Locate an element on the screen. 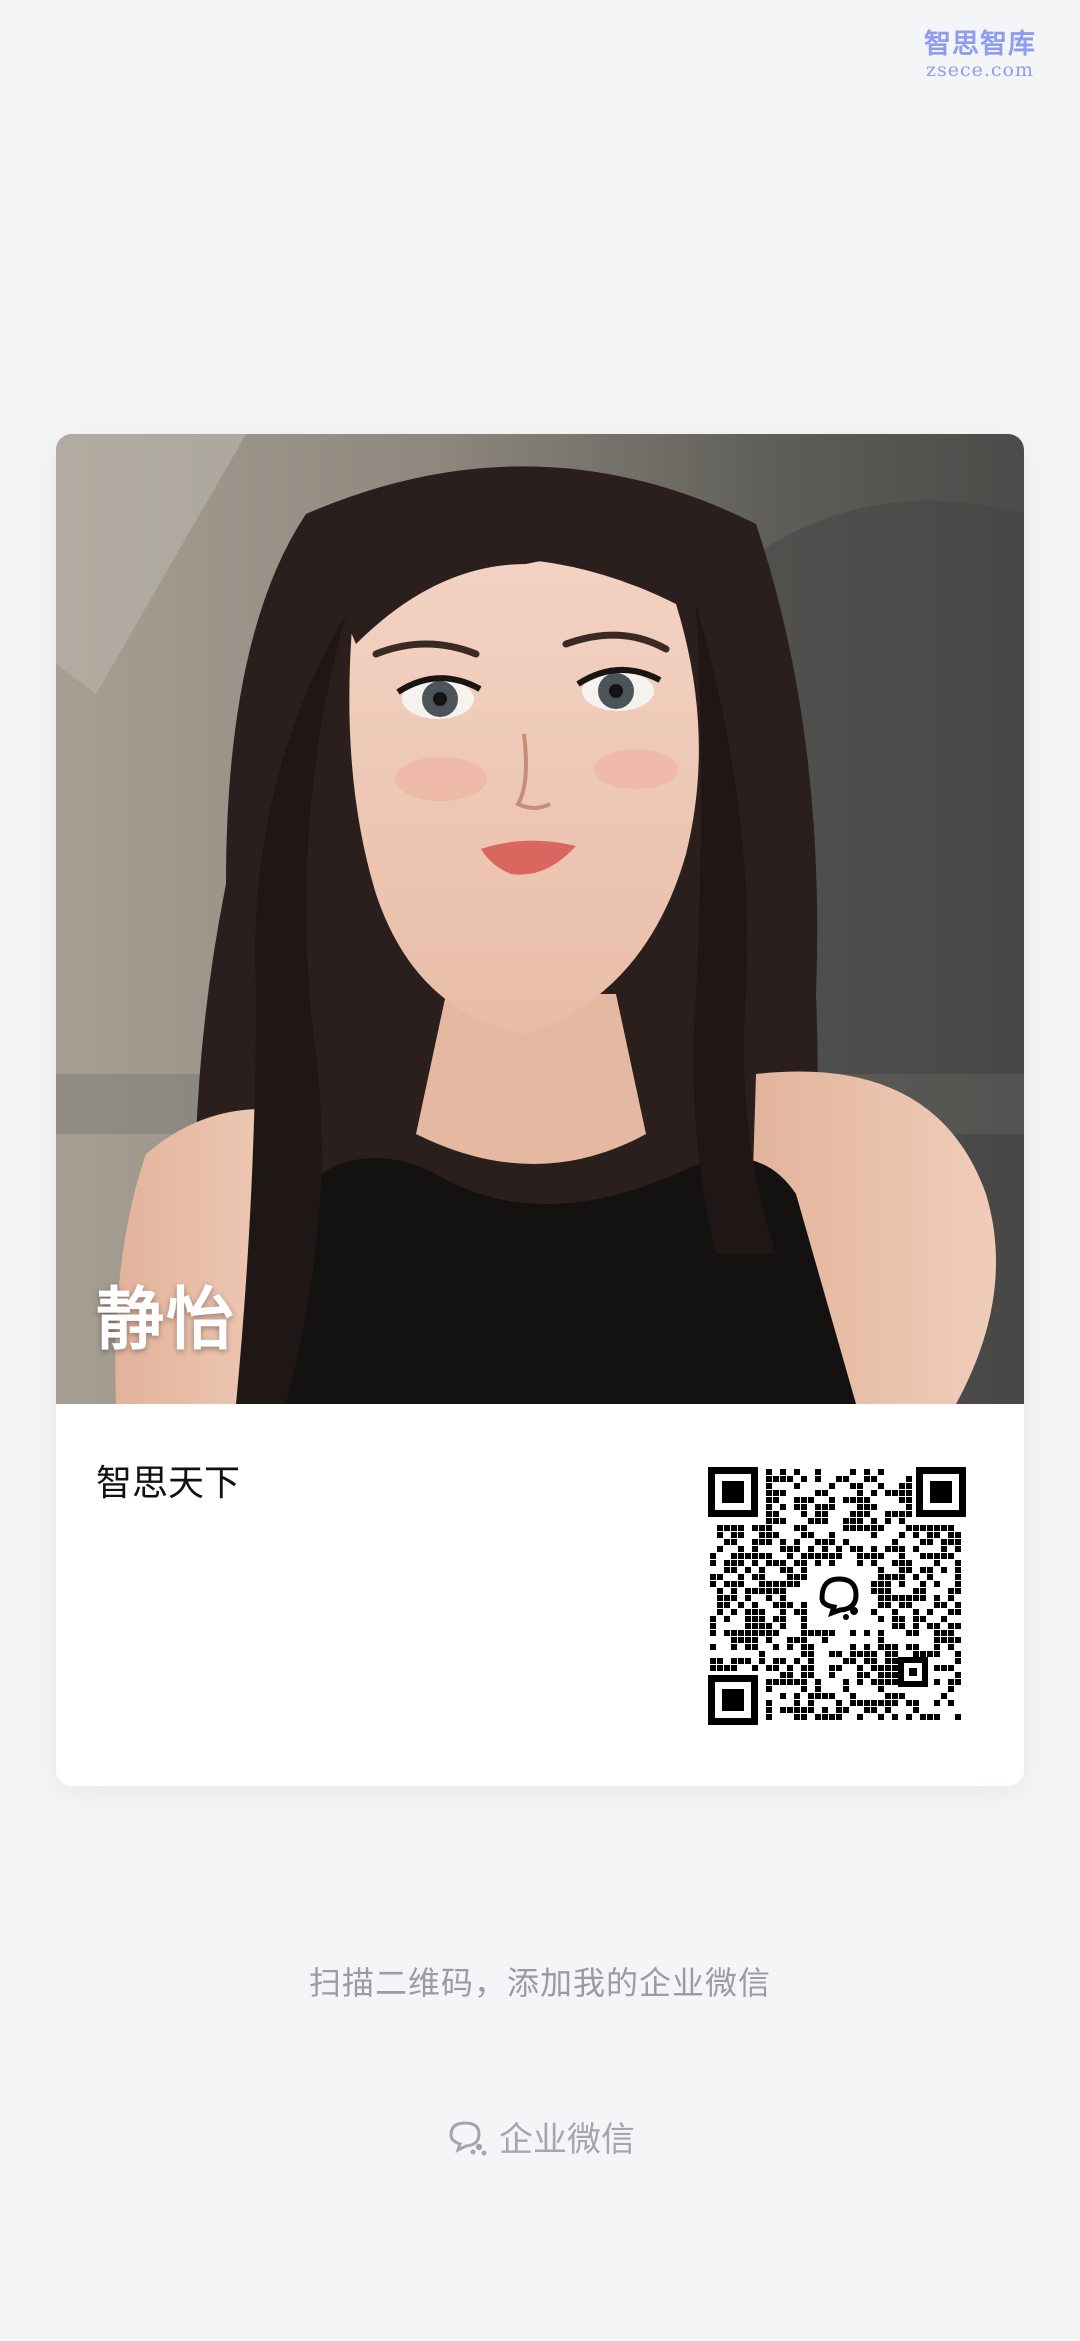 The image size is (1080, 2341). watermark-url: zsece.com is located at coordinates (980, 70).